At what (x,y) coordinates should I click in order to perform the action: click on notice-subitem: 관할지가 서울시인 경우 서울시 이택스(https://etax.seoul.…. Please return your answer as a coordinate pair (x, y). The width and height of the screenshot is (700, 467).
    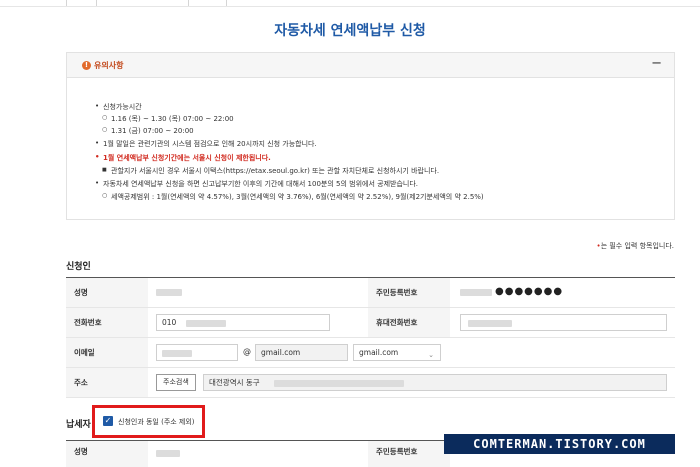
    Looking at the image, I should click on (270, 171).